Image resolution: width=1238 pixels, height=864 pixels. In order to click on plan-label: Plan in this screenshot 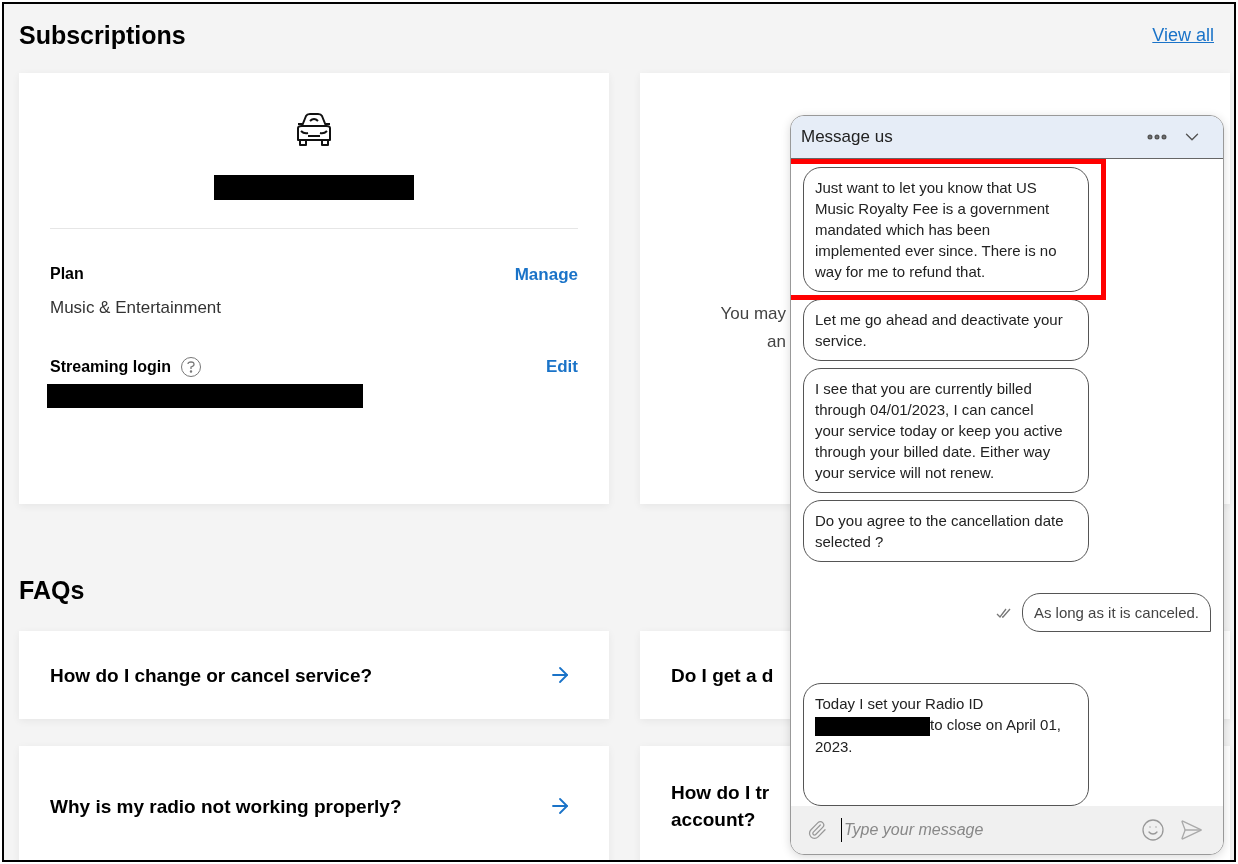, I will do `click(67, 274)`.